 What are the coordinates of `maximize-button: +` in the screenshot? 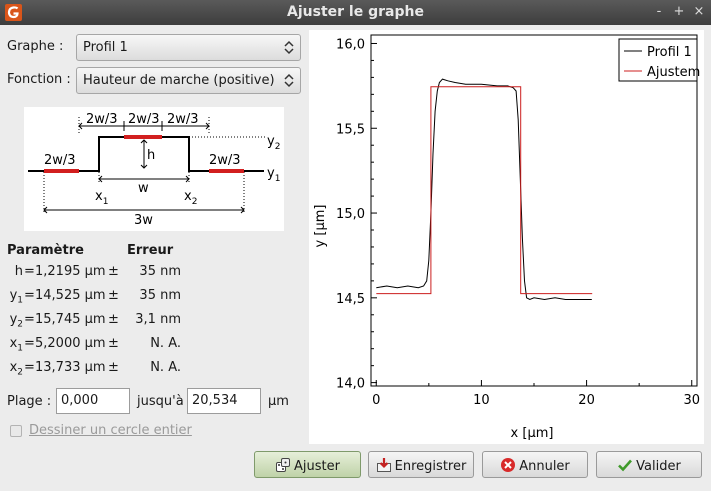 It's located at (679, 12).